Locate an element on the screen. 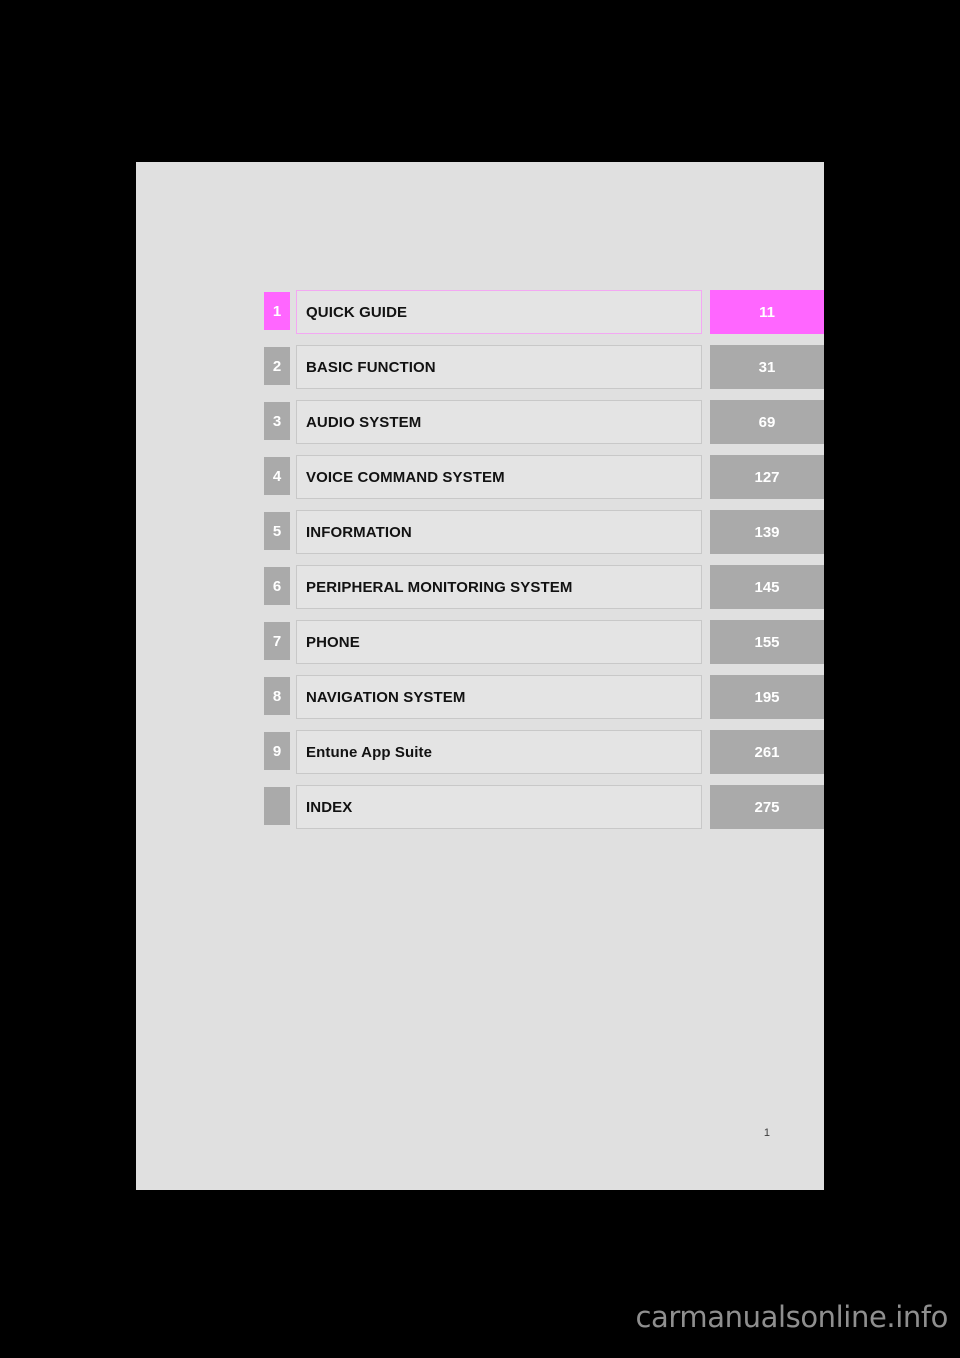 This screenshot has width=960, height=1358. toc-page-number-block: 261 is located at coordinates (767, 752).